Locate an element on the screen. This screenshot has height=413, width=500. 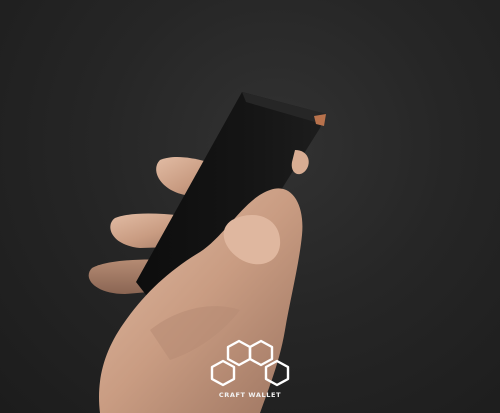
brand-logo: CRAFT WALLET is located at coordinates (250, 373).